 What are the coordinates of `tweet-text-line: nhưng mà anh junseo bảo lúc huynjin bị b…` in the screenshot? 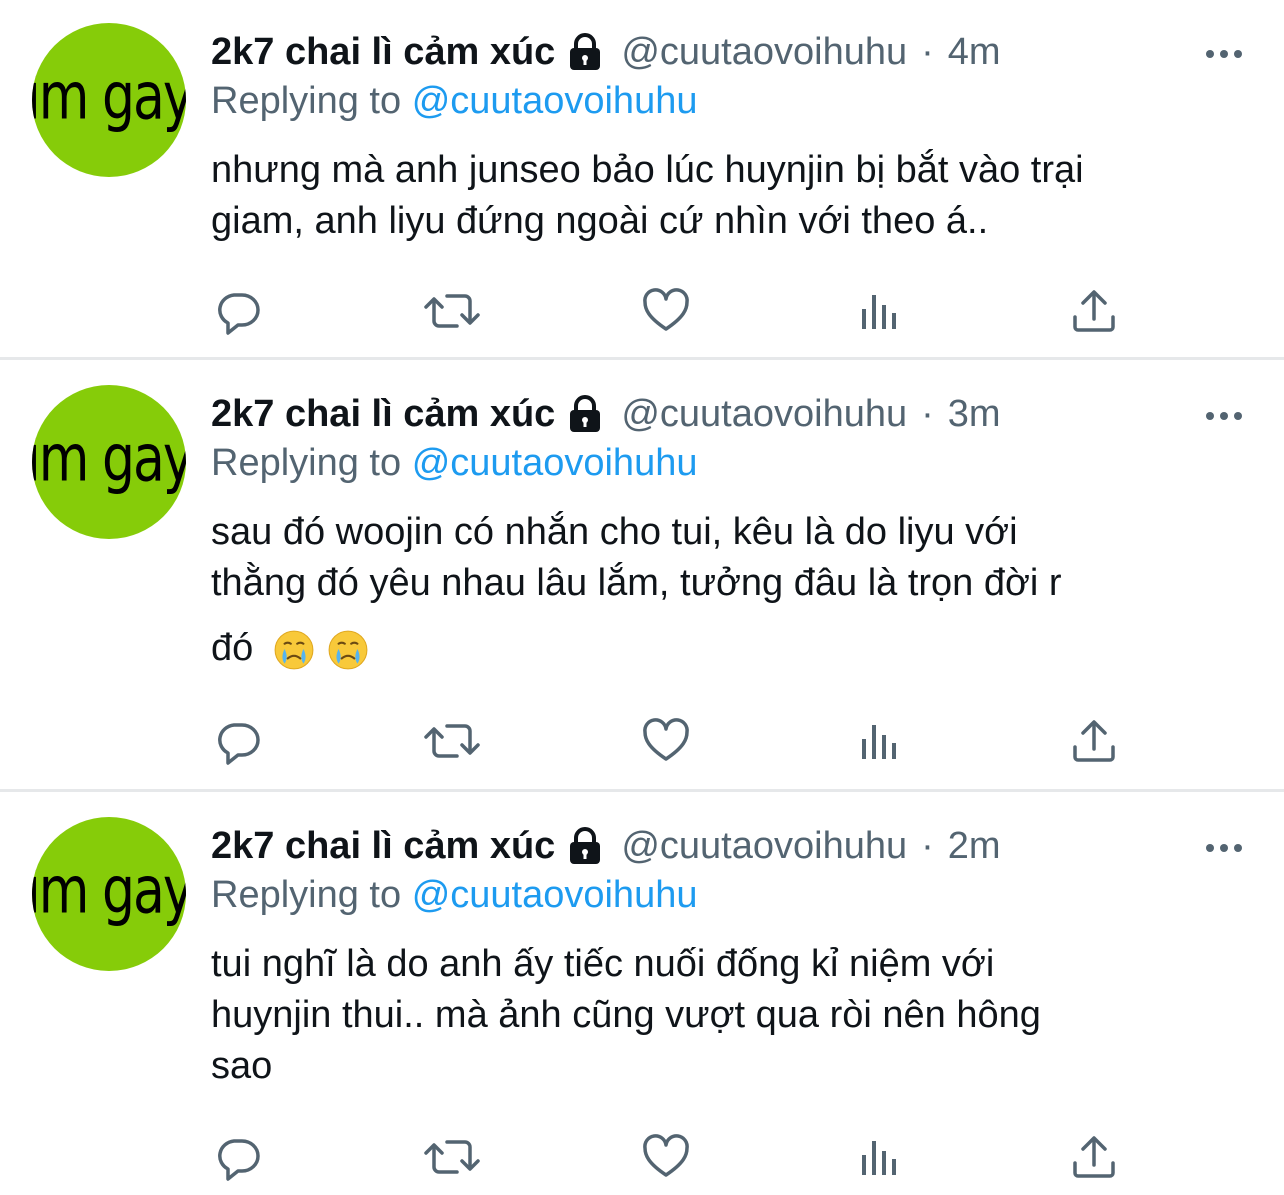 It's located at (647, 170).